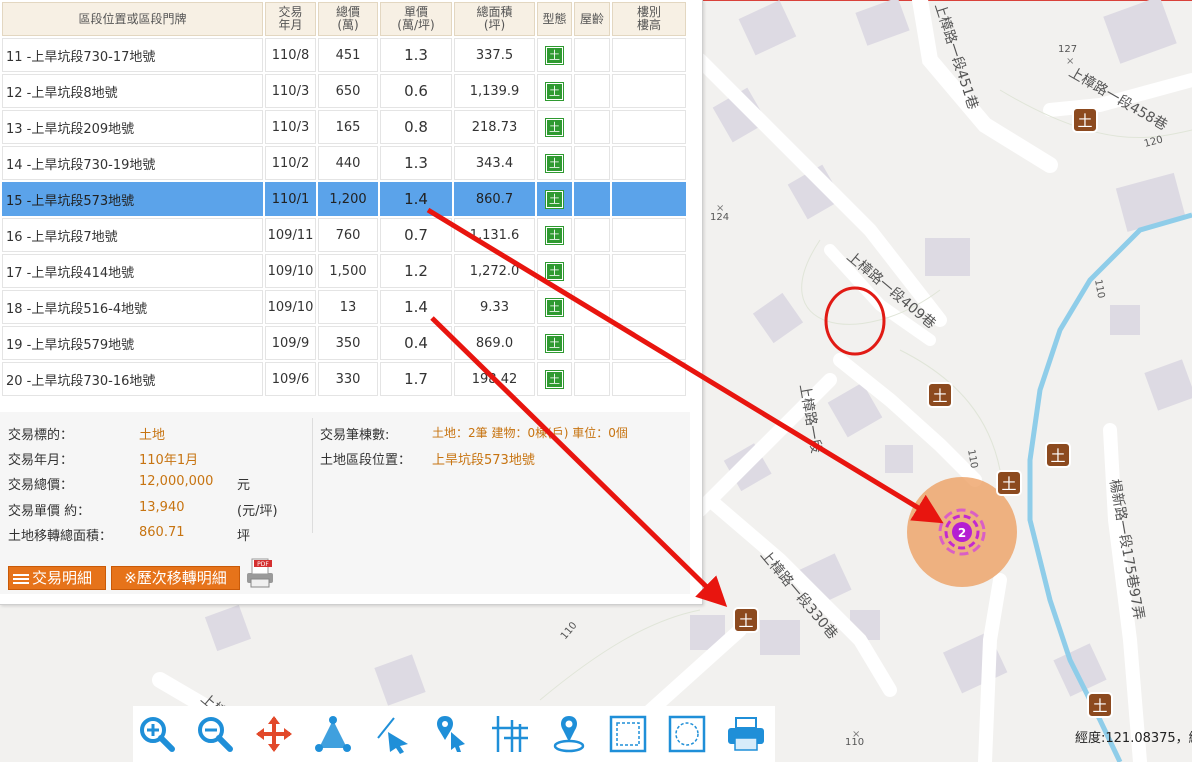  I want to click on measure-area-icon, so click(333, 734).